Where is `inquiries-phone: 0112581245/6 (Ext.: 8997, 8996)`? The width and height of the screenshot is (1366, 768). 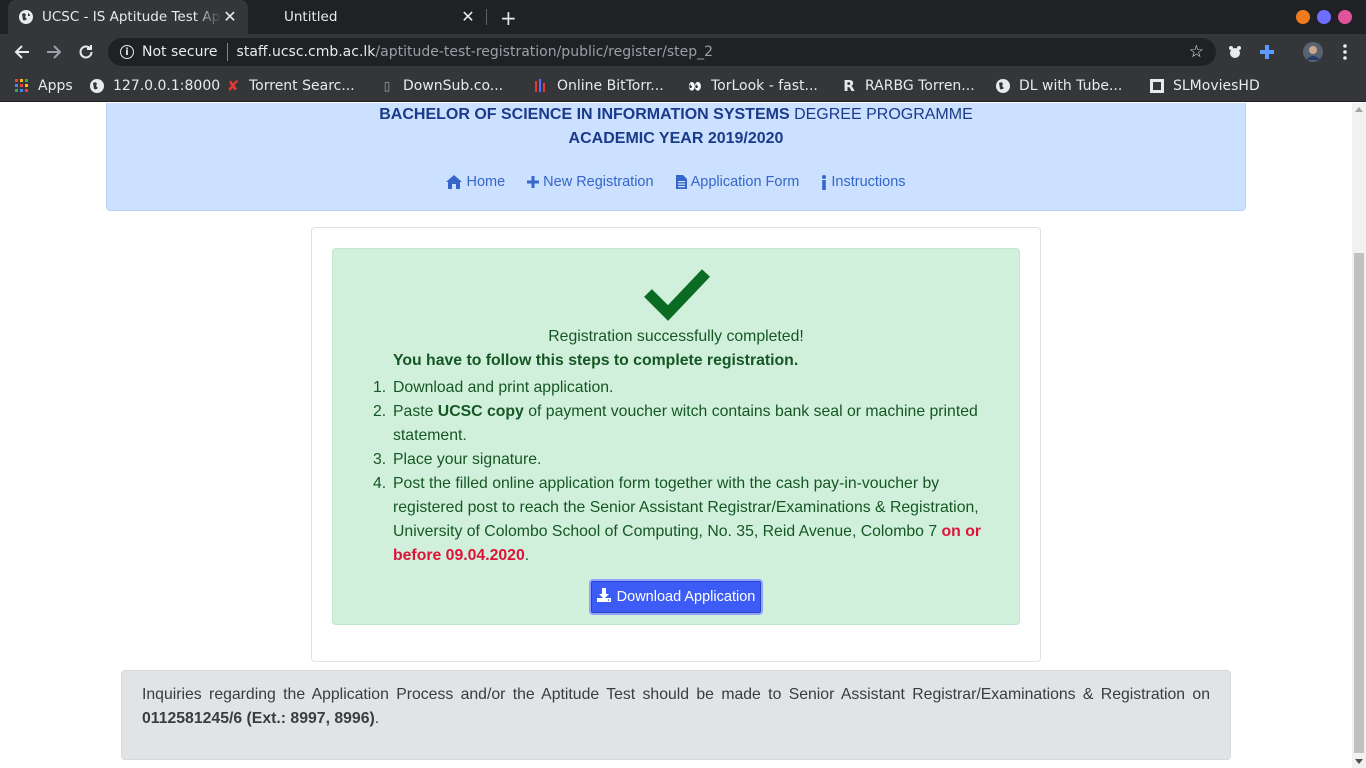 inquiries-phone: 0112581245/6 (Ext.: 8997, 8996) is located at coordinates (258, 718).